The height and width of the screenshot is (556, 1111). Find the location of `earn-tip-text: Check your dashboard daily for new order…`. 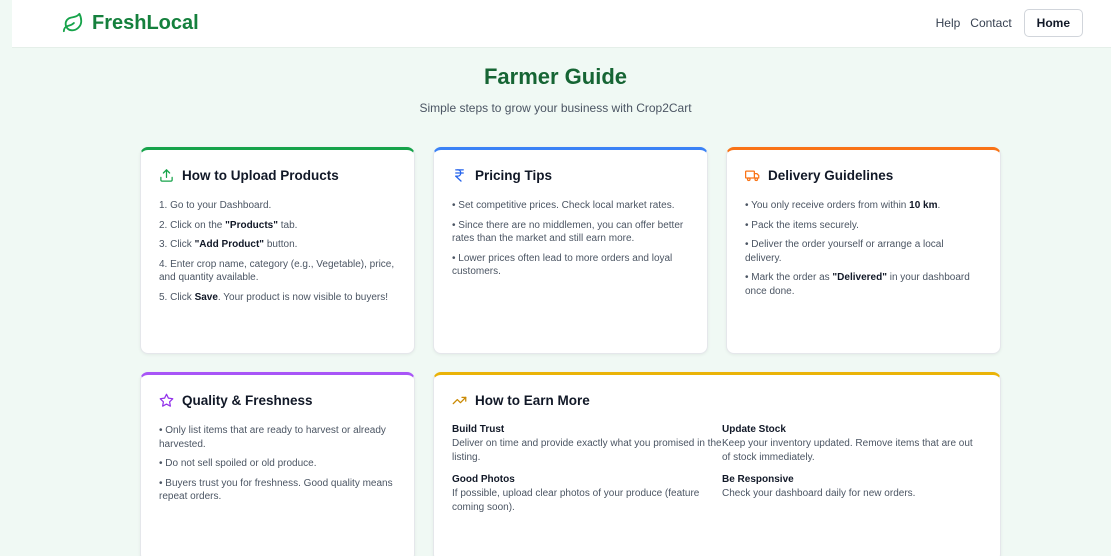

earn-tip-text: Check your dashboard daily for new order… is located at coordinates (819, 493).